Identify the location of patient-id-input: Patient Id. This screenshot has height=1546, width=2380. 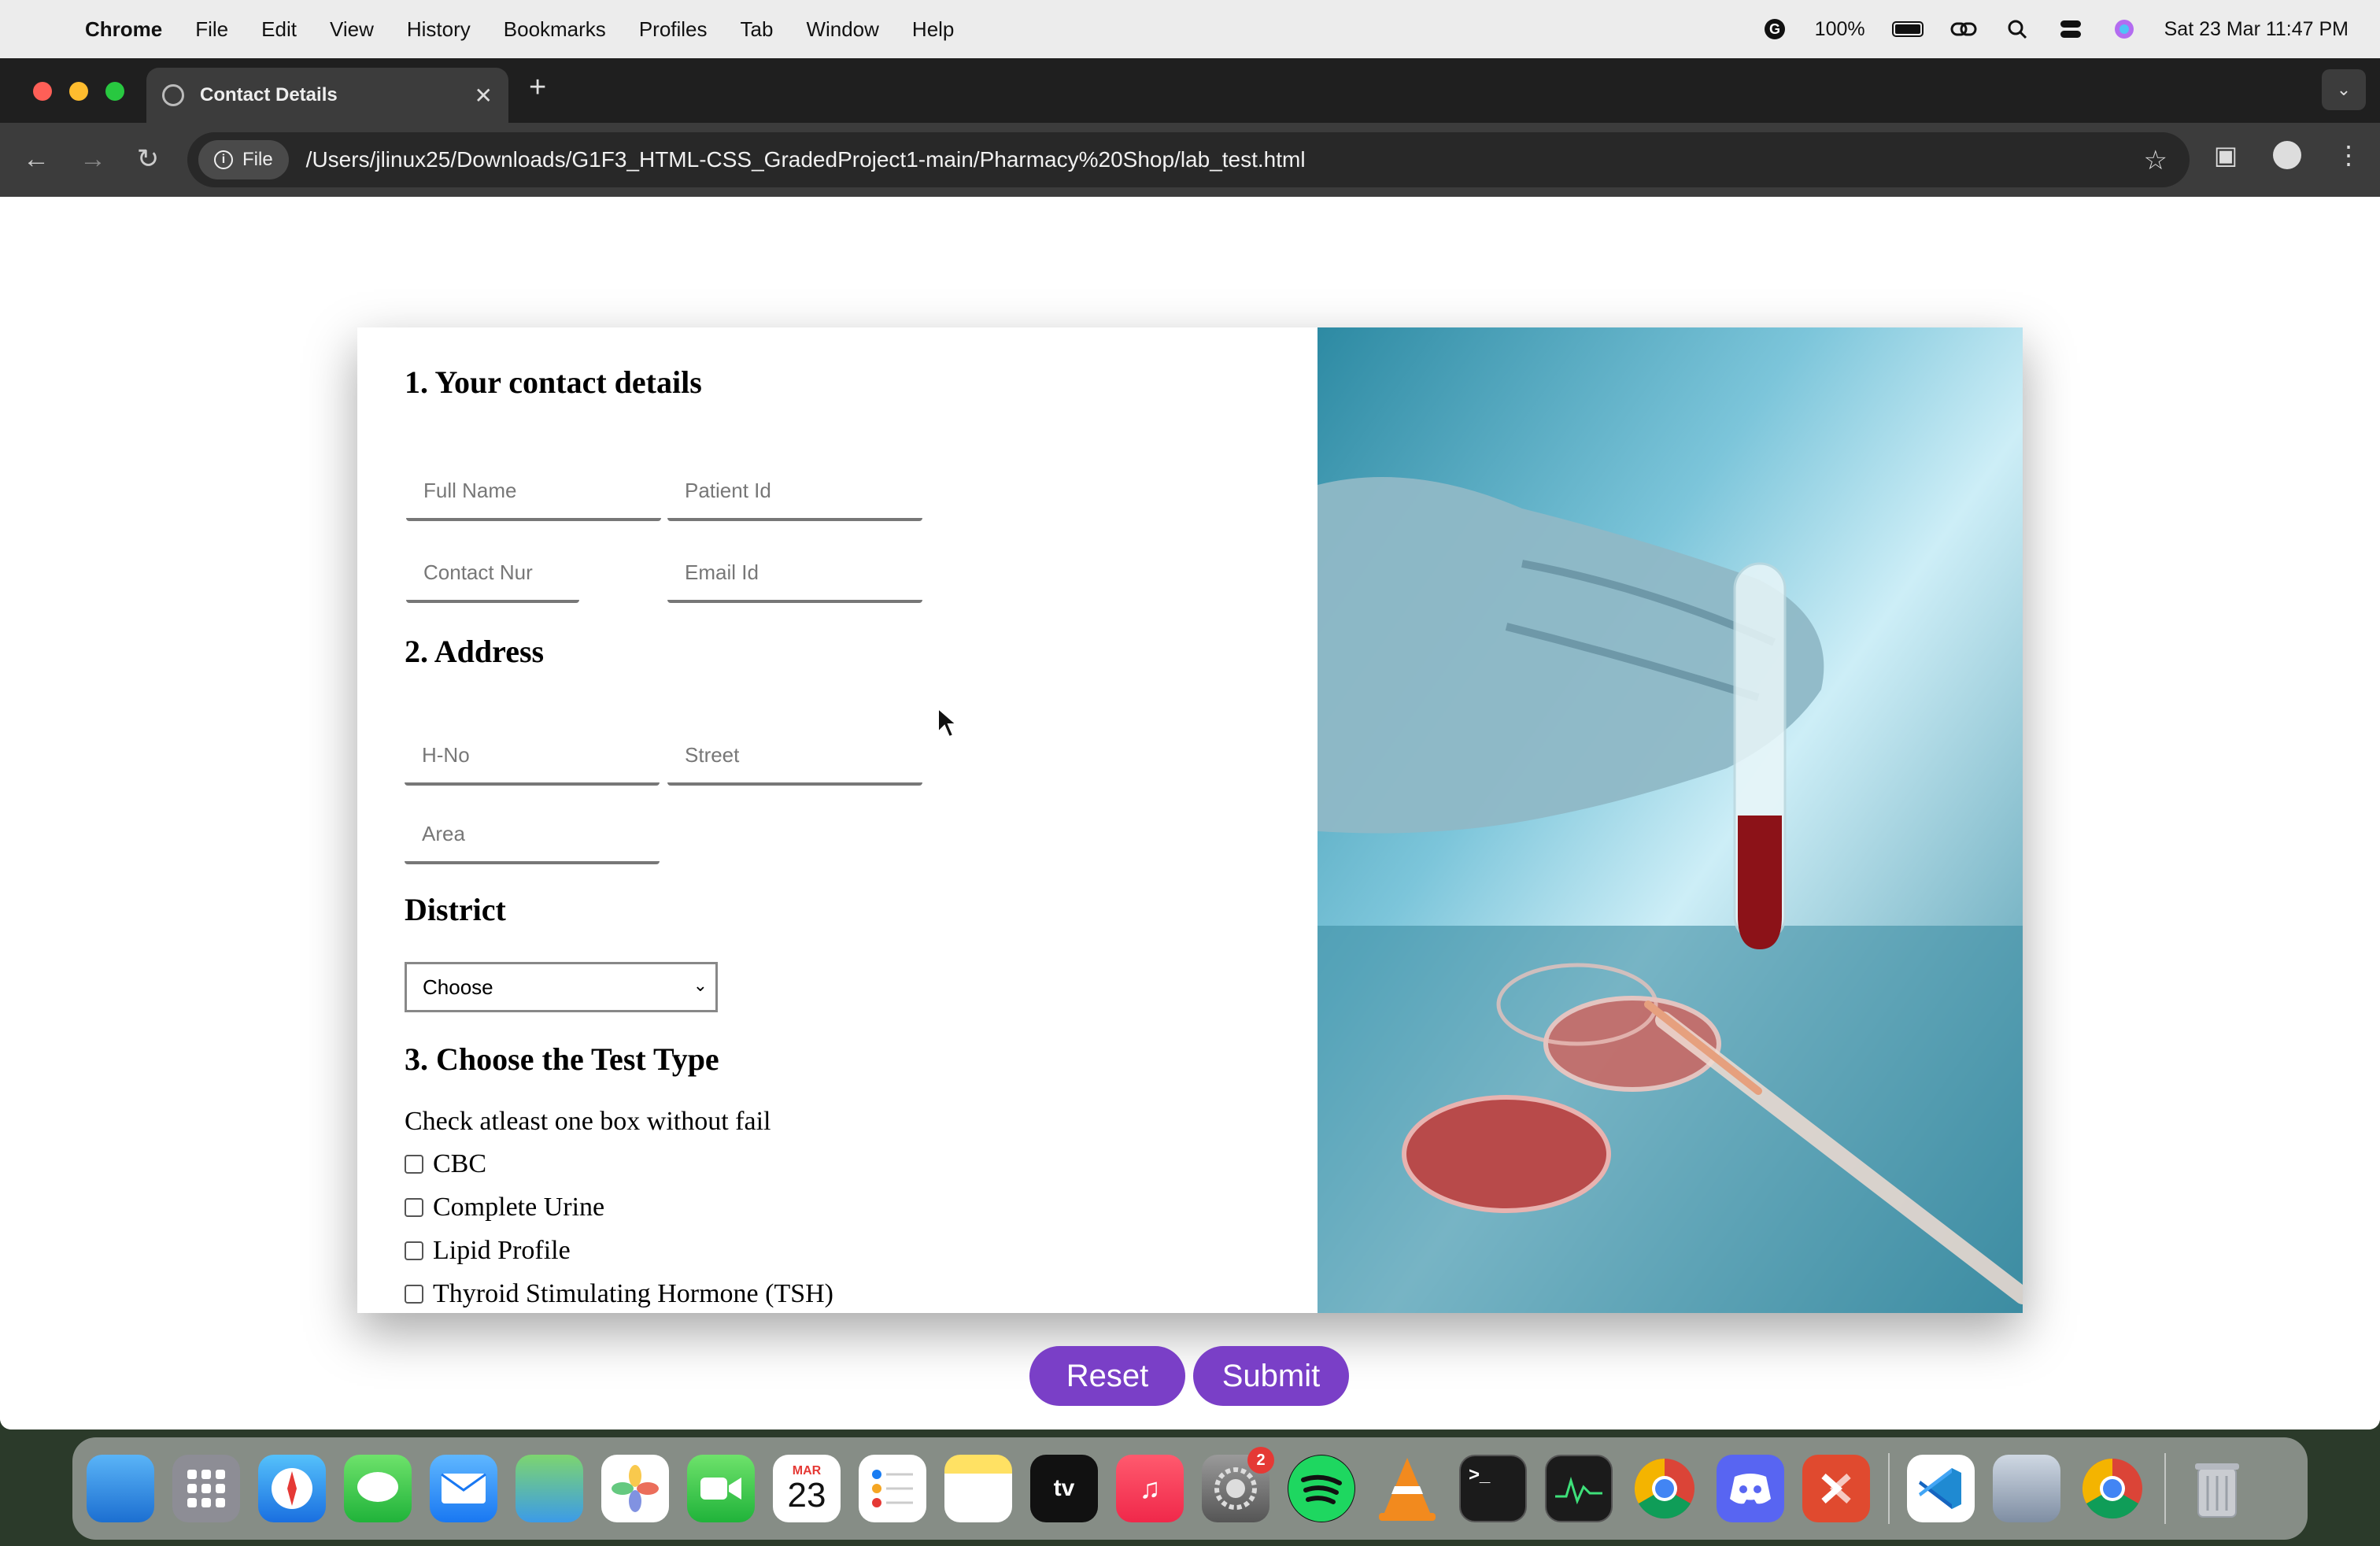
(794, 492).